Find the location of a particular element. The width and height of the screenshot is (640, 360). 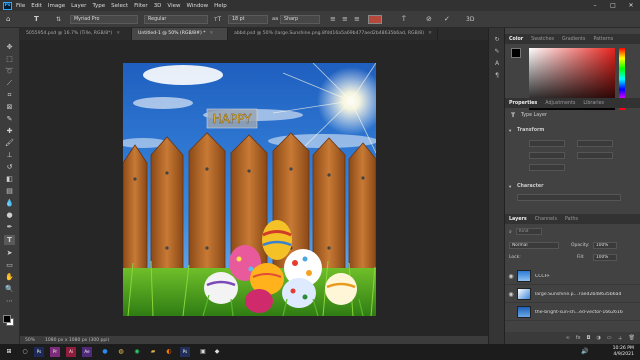

menu-window: Window is located at coordinates (197, 6).